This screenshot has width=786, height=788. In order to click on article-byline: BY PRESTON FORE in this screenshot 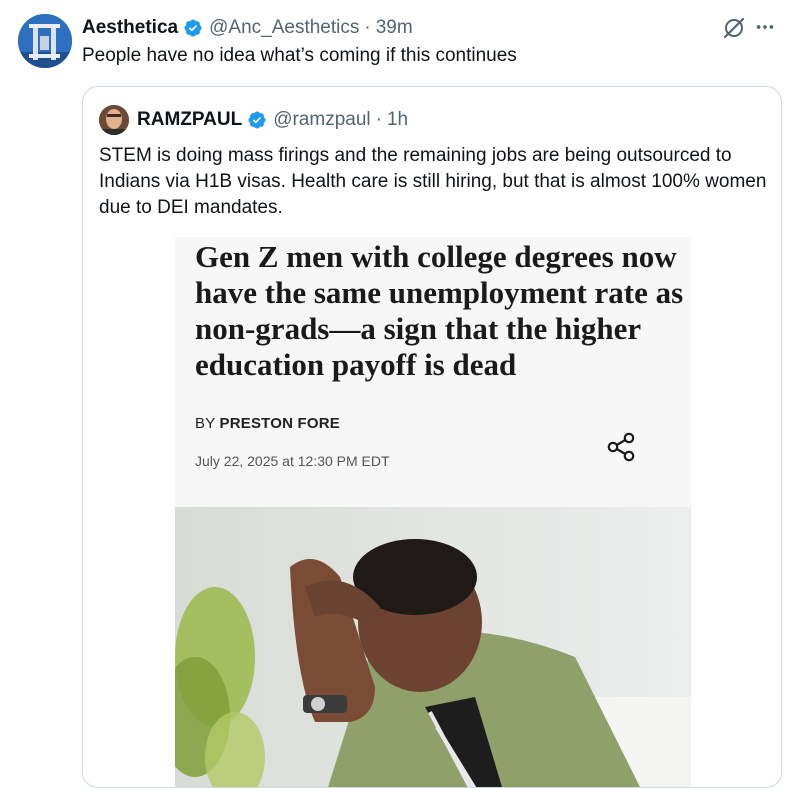, I will do `click(267, 423)`.